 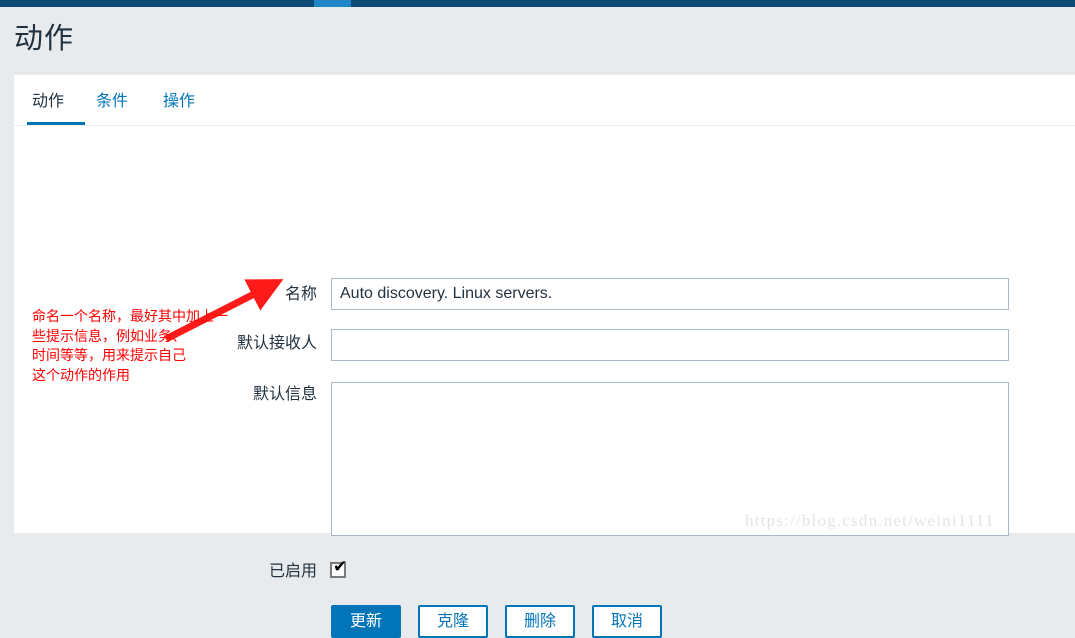 I want to click on enabled-checkbox: ✔, so click(x=339, y=567).